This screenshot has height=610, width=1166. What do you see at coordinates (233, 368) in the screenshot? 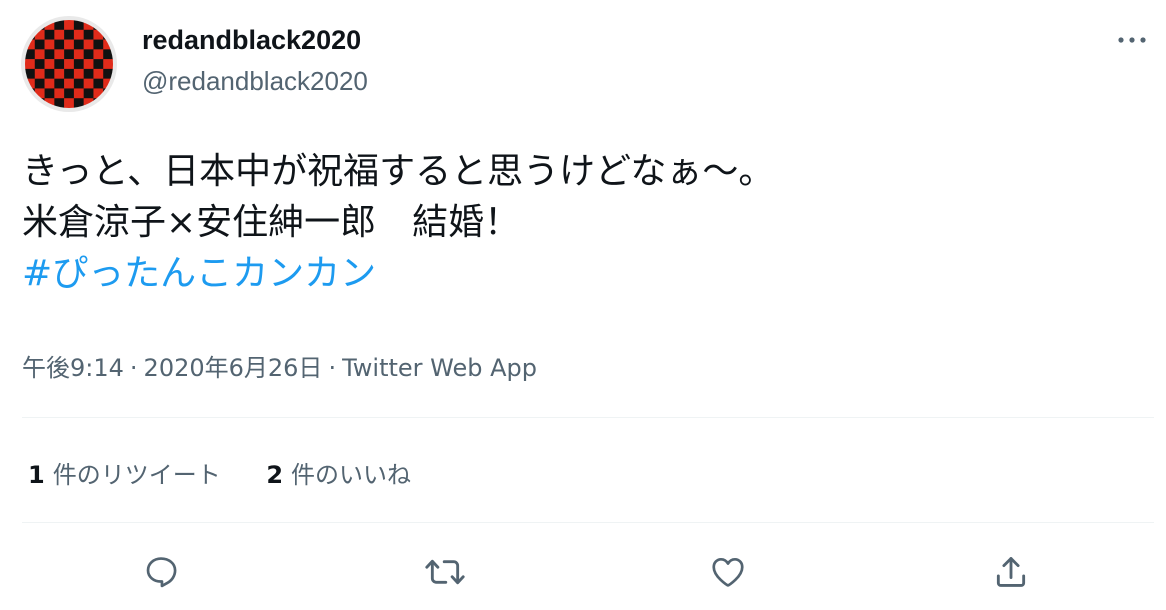
I see `tweet-date: 2020年6月26日` at bounding box center [233, 368].